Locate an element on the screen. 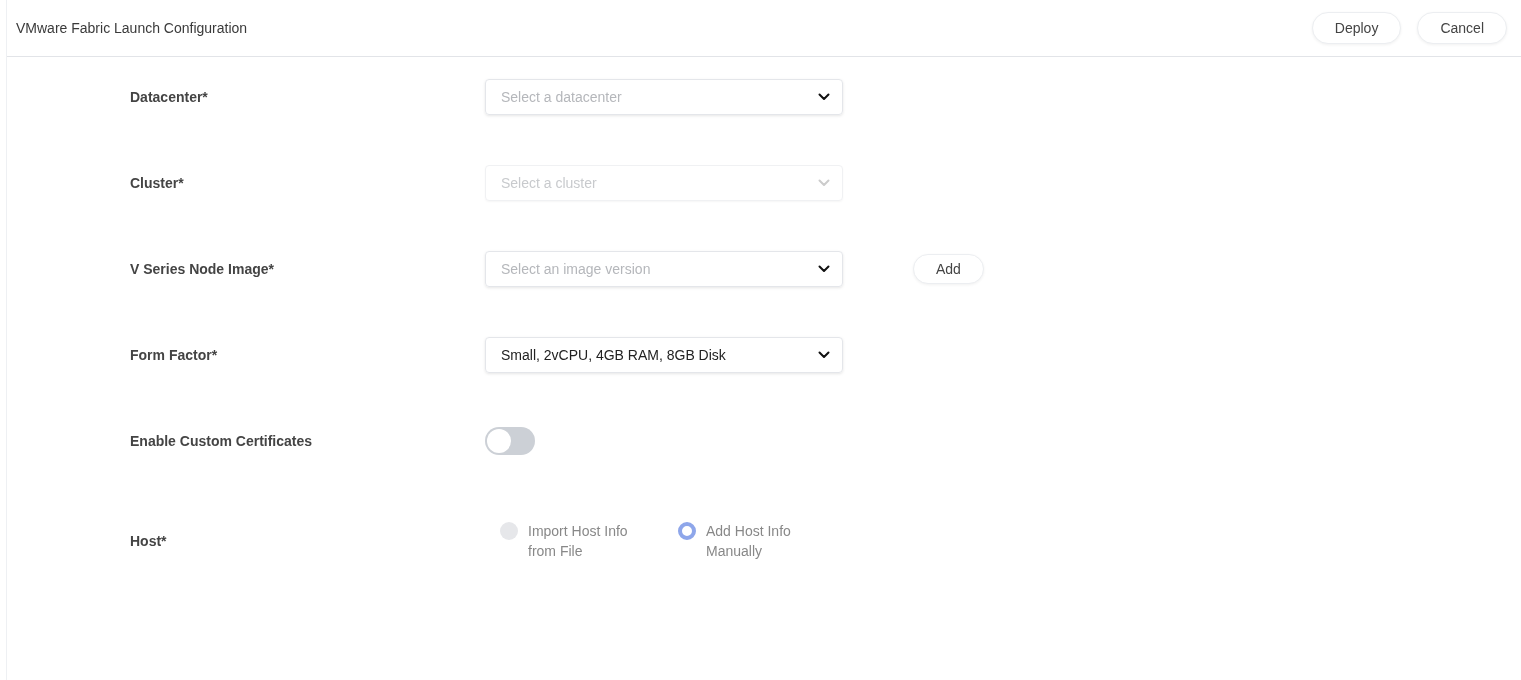 This screenshot has height=680, width=1521. field-label: Host* is located at coordinates (149, 541).